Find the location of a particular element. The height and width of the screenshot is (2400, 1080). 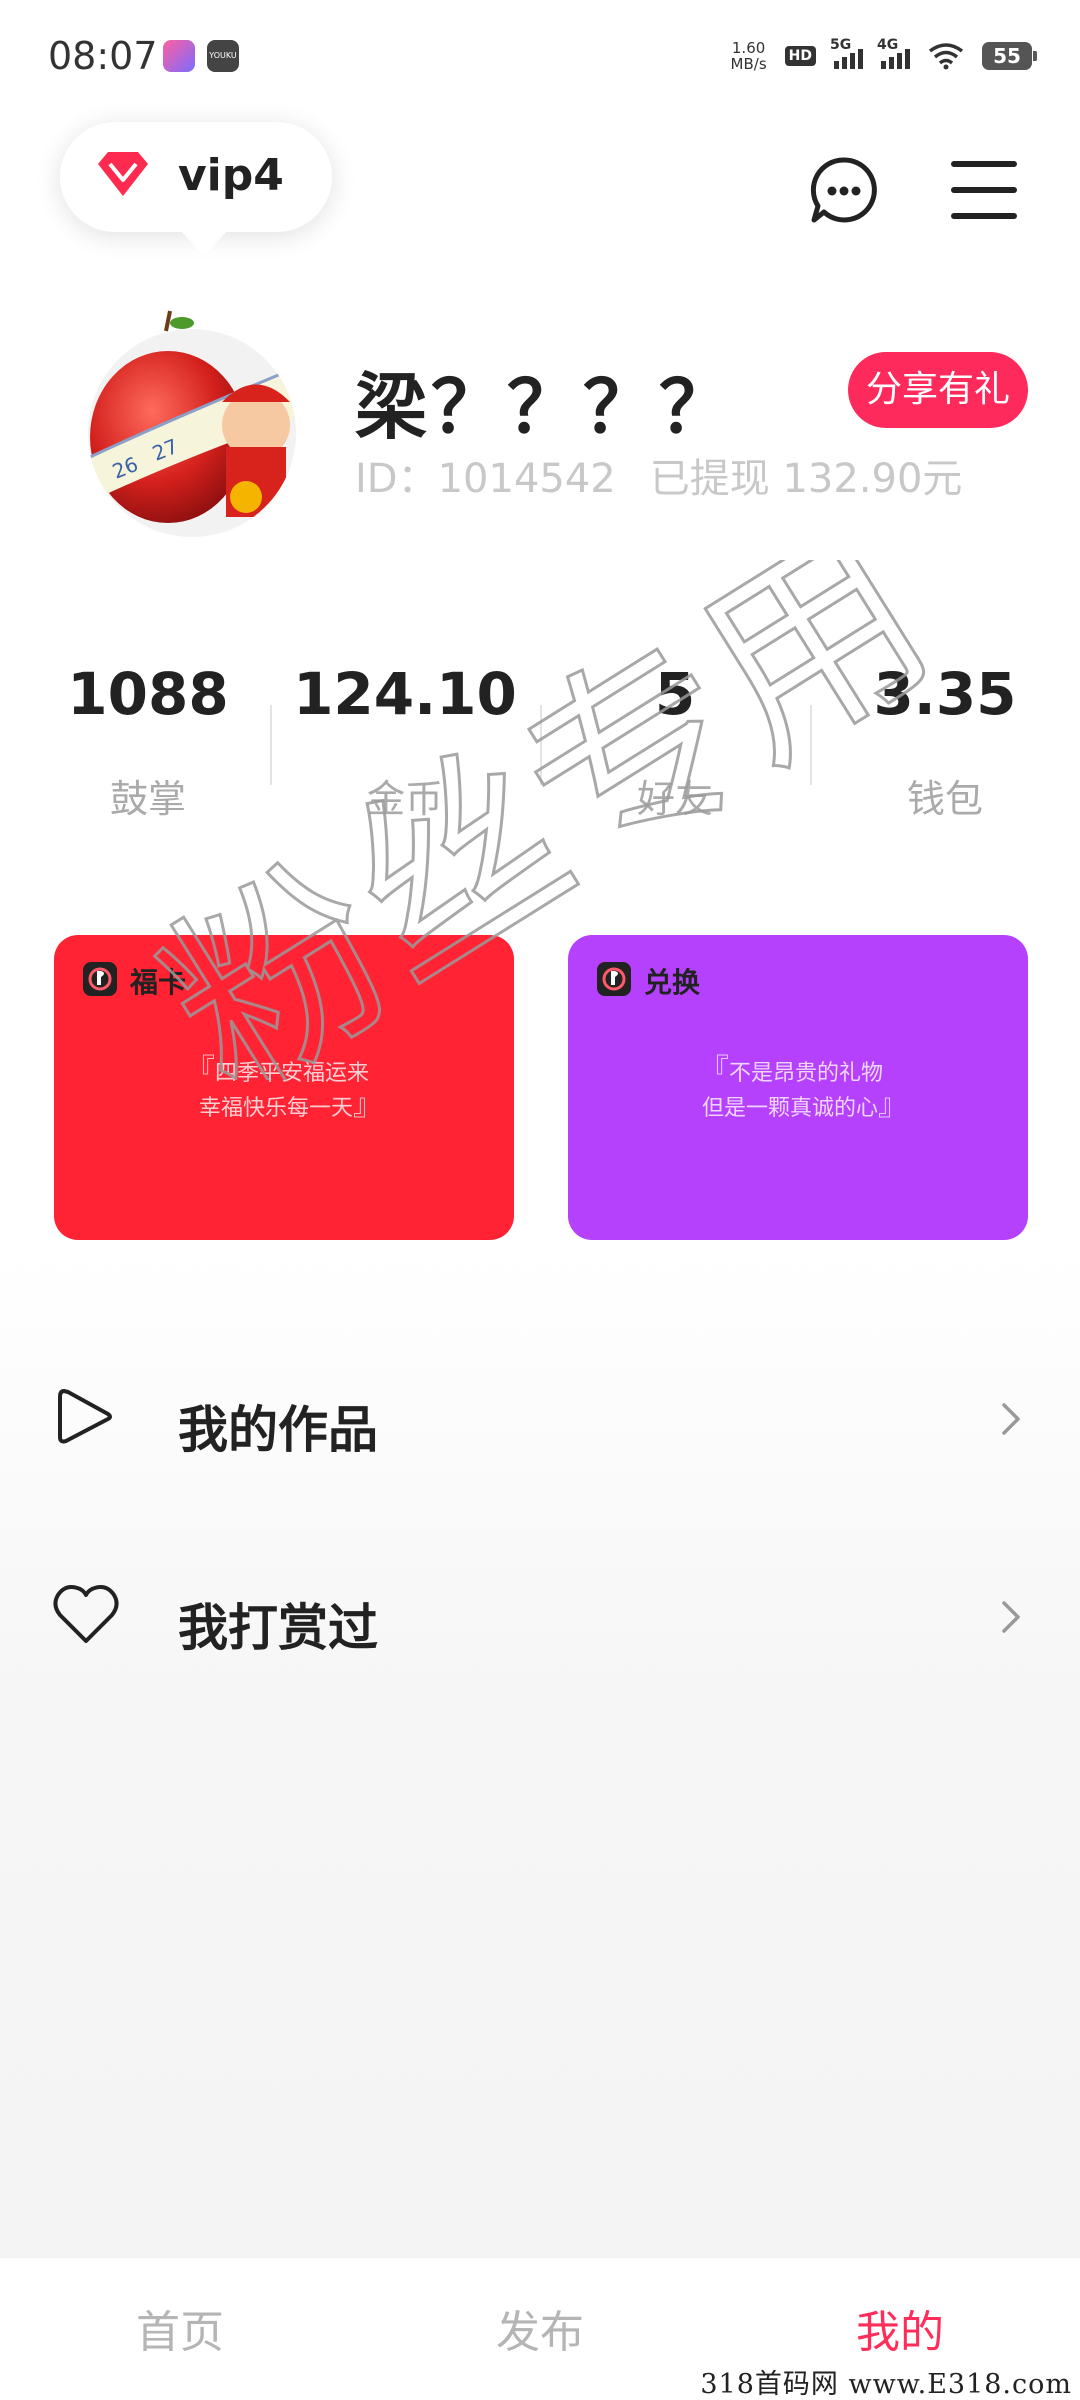

message-icon is located at coordinates (844, 190).